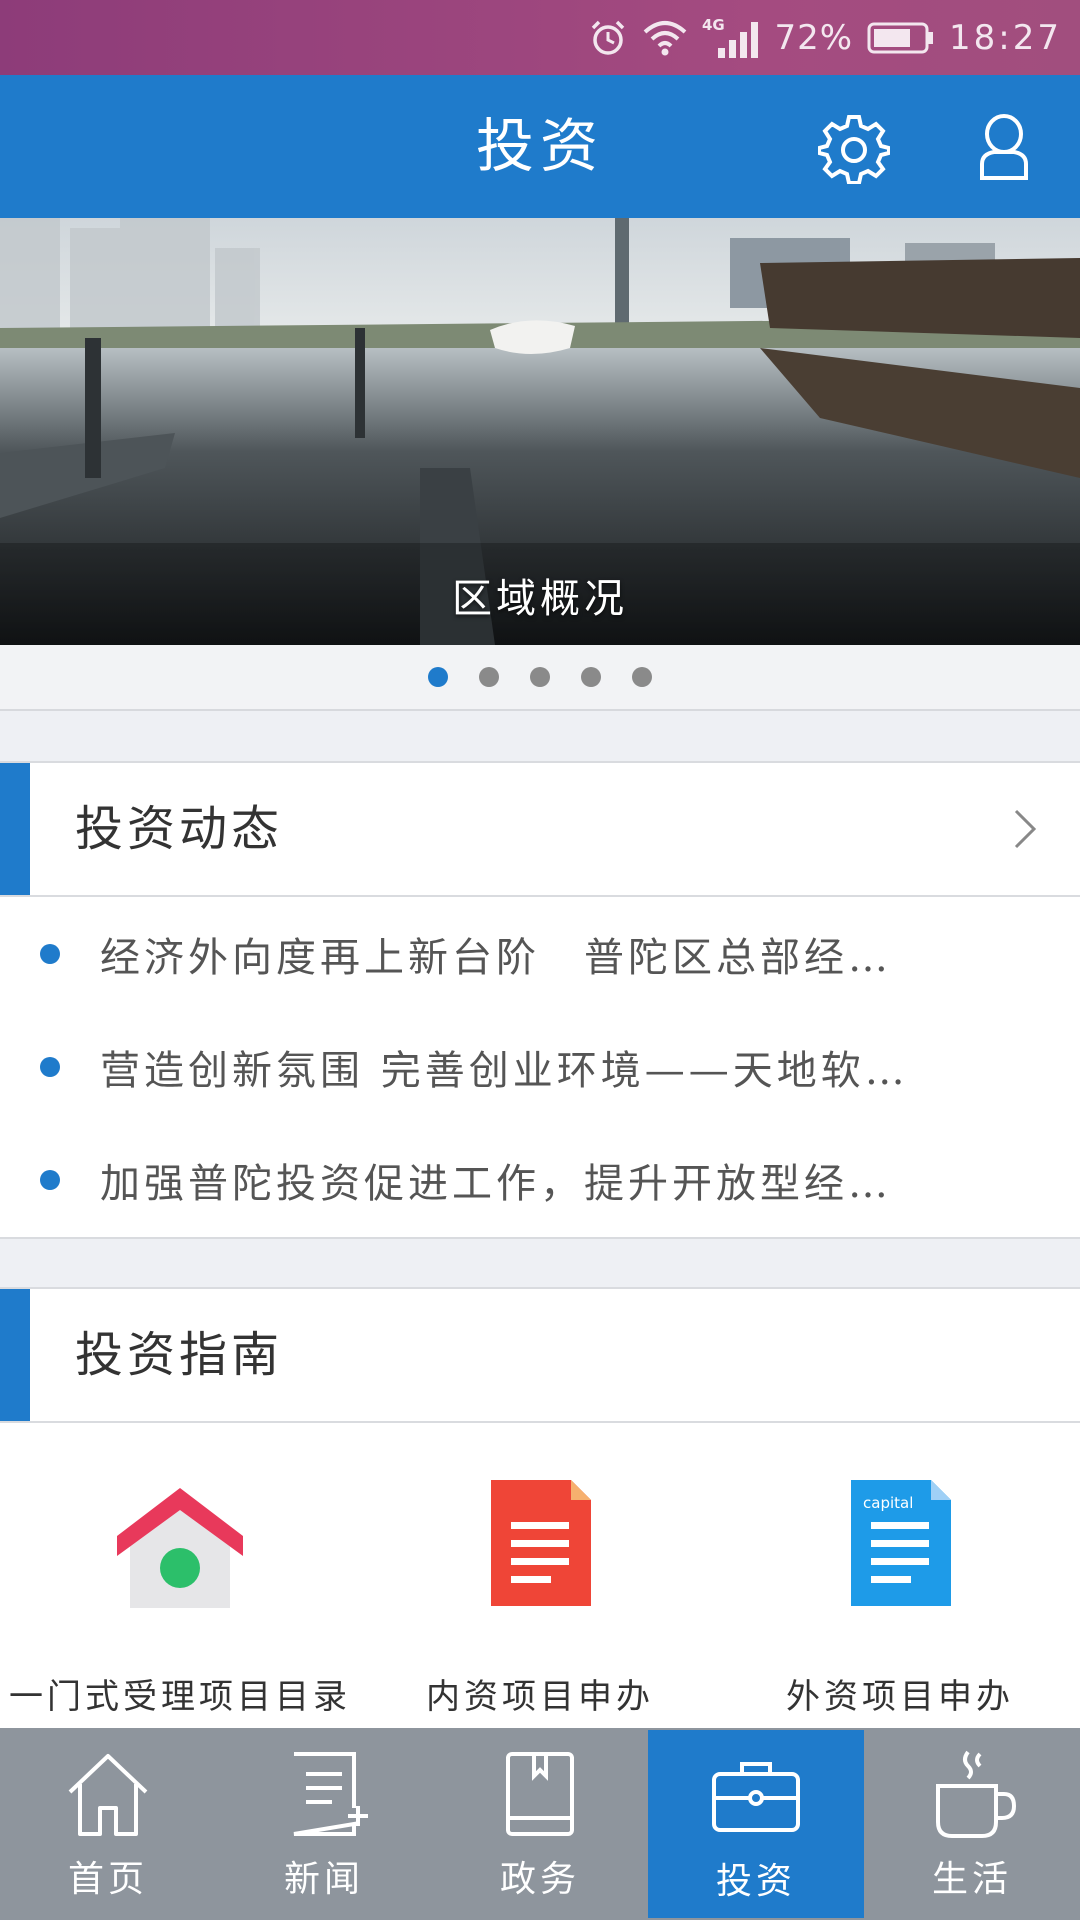 The width and height of the screenshot is (1080, 1920). I want to click on nav-item-life: 生活, so click(972, 1824).